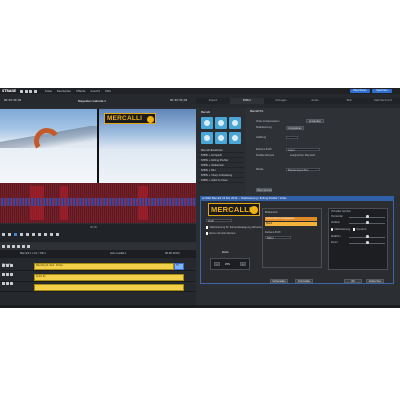  What do you see at coordinates (35, 91) in the screenshot?
I see `undo-icon` at bounding box center [35, 91].